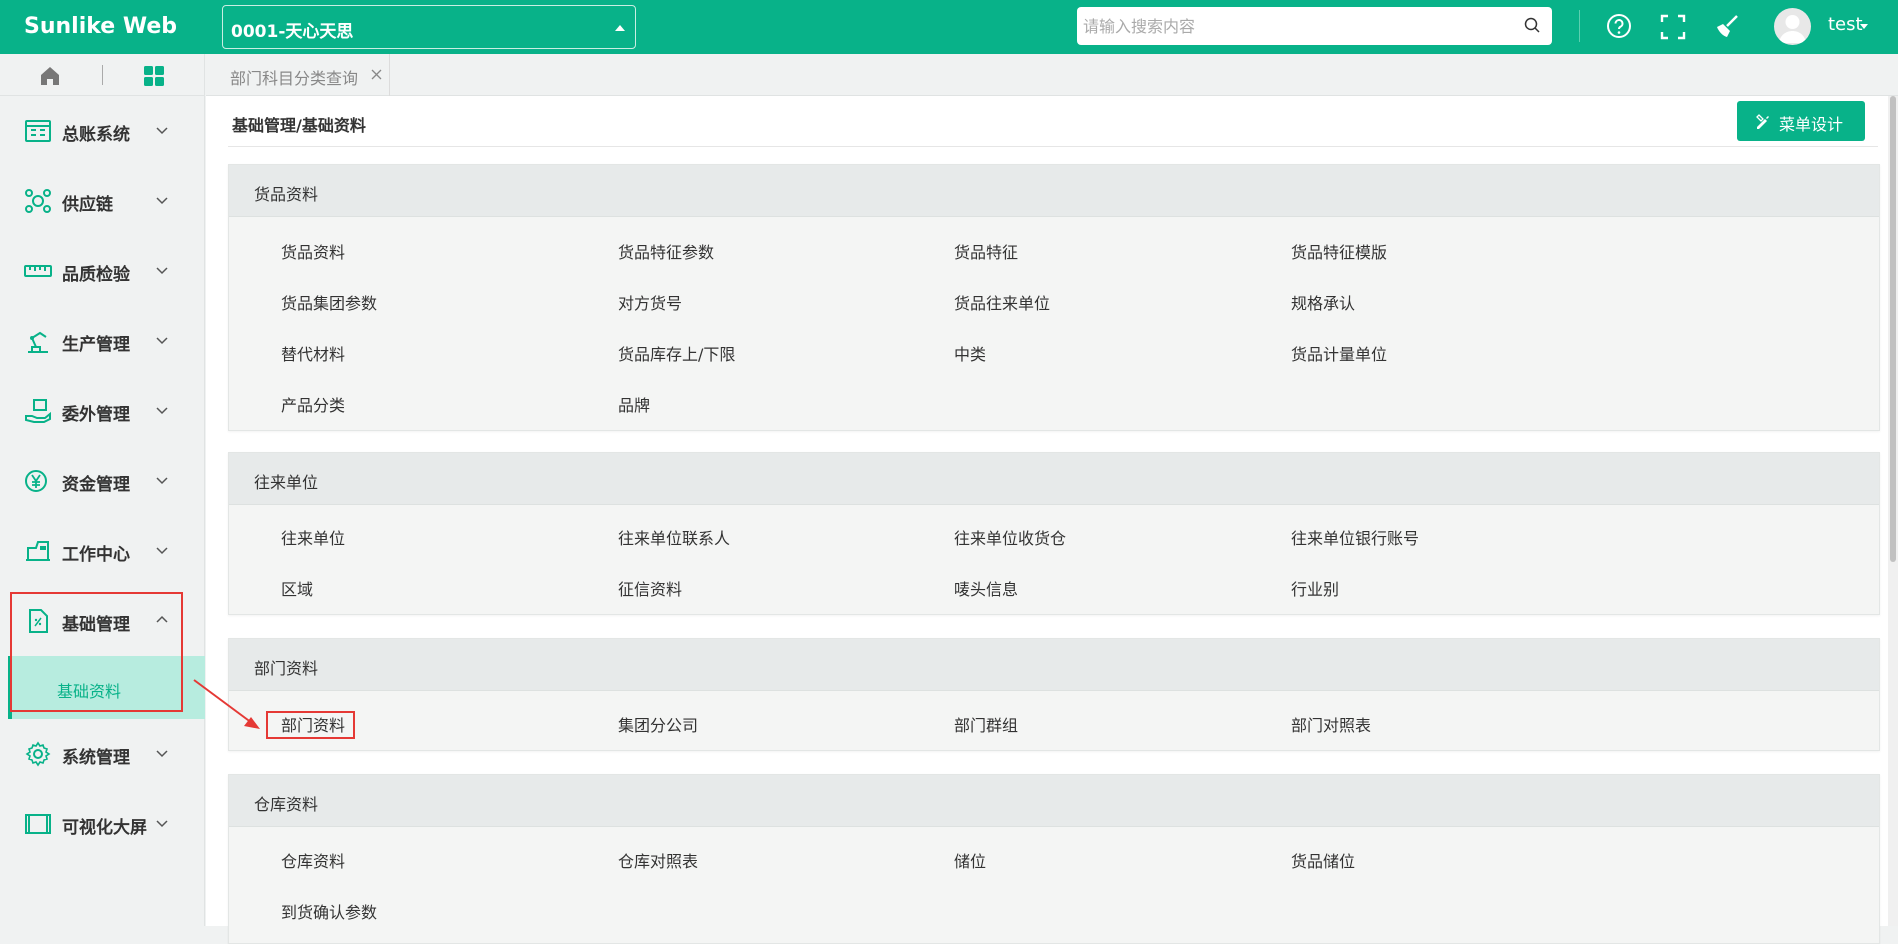 This screenshot has height=944, width=1898. I want to click on section-header: 部门资料, so click(1054, 665).